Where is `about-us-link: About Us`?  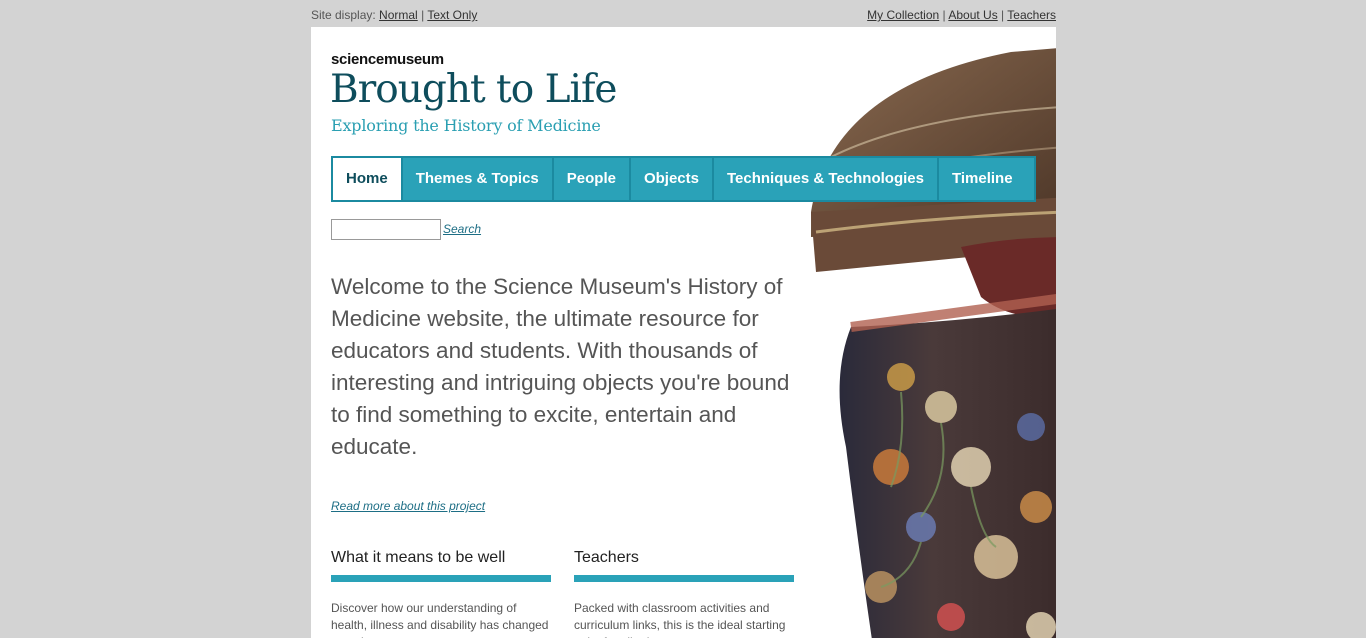
about-us-link: About Us is located at coordinates (972, 15).